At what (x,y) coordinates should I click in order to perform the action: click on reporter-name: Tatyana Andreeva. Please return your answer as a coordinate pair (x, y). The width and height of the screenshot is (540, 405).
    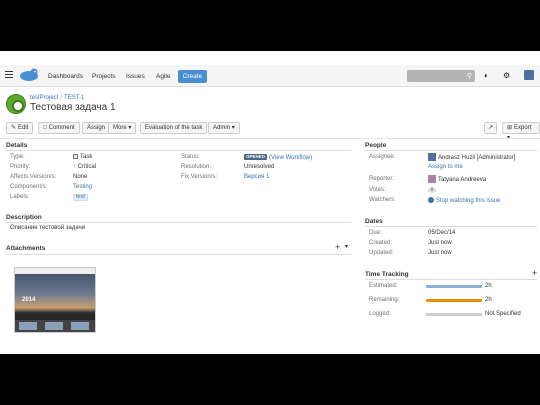
    Looking at the image, I should click on (462, 180).